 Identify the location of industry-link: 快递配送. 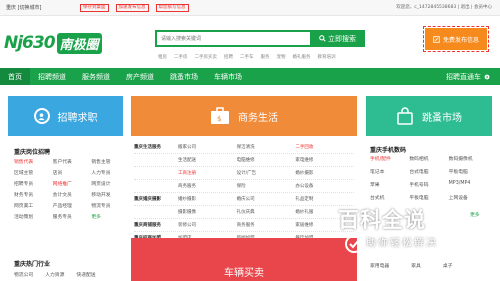
(85, 274).